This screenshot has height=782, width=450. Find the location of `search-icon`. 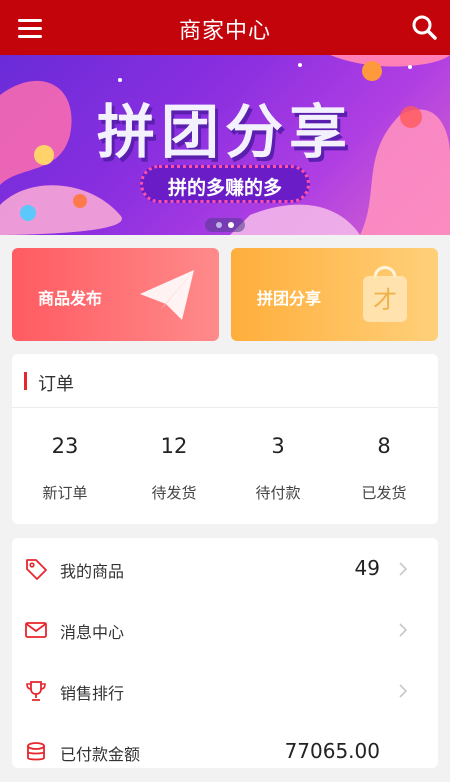

search-icon is located at coordinates (424, 27).